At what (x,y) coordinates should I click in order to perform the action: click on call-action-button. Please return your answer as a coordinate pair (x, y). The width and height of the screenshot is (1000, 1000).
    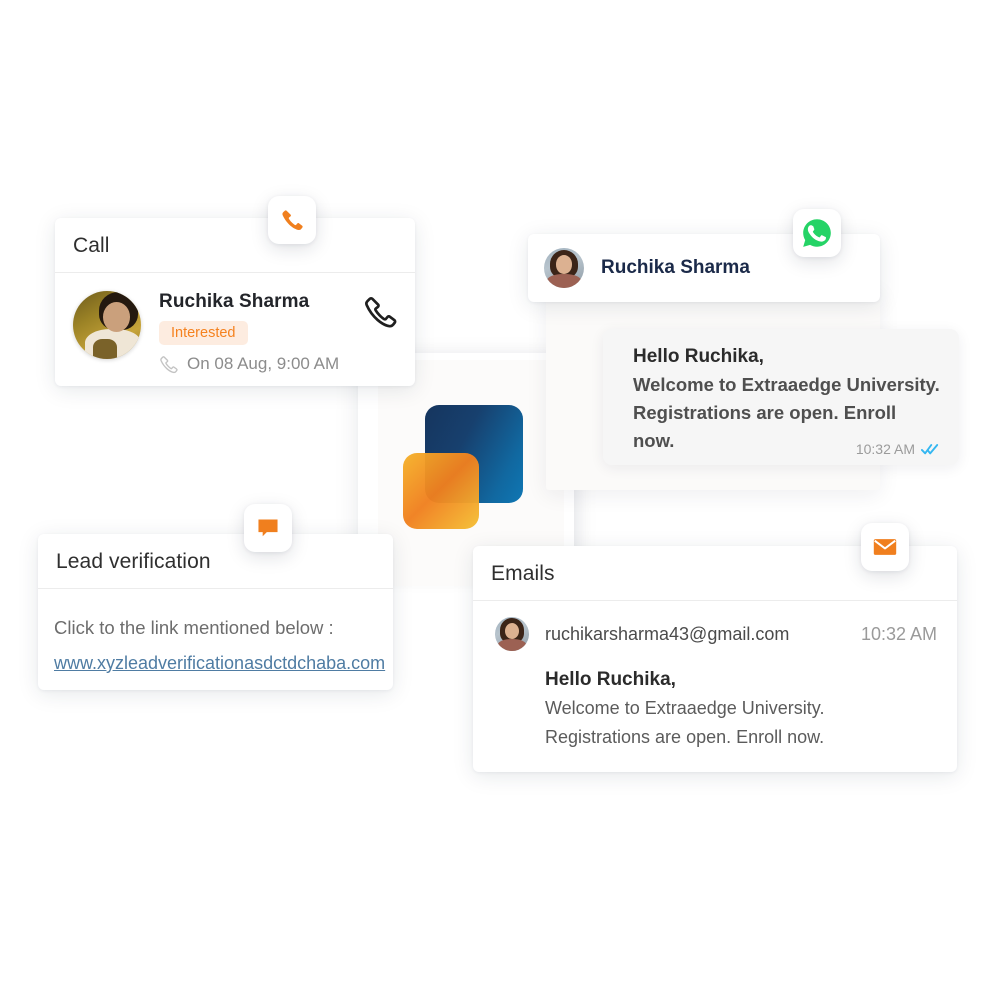
    Looking at the image, I should click on (380, 312).